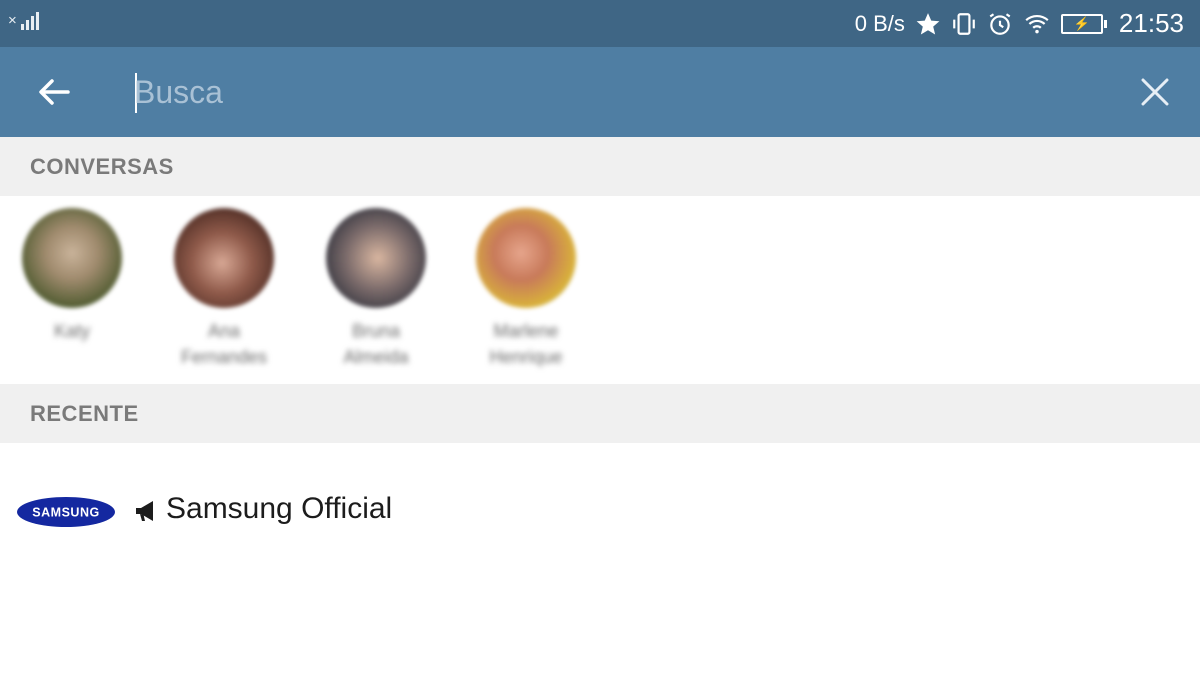  I want to click on svg-text: SAMSUNG, so click(65, 513).